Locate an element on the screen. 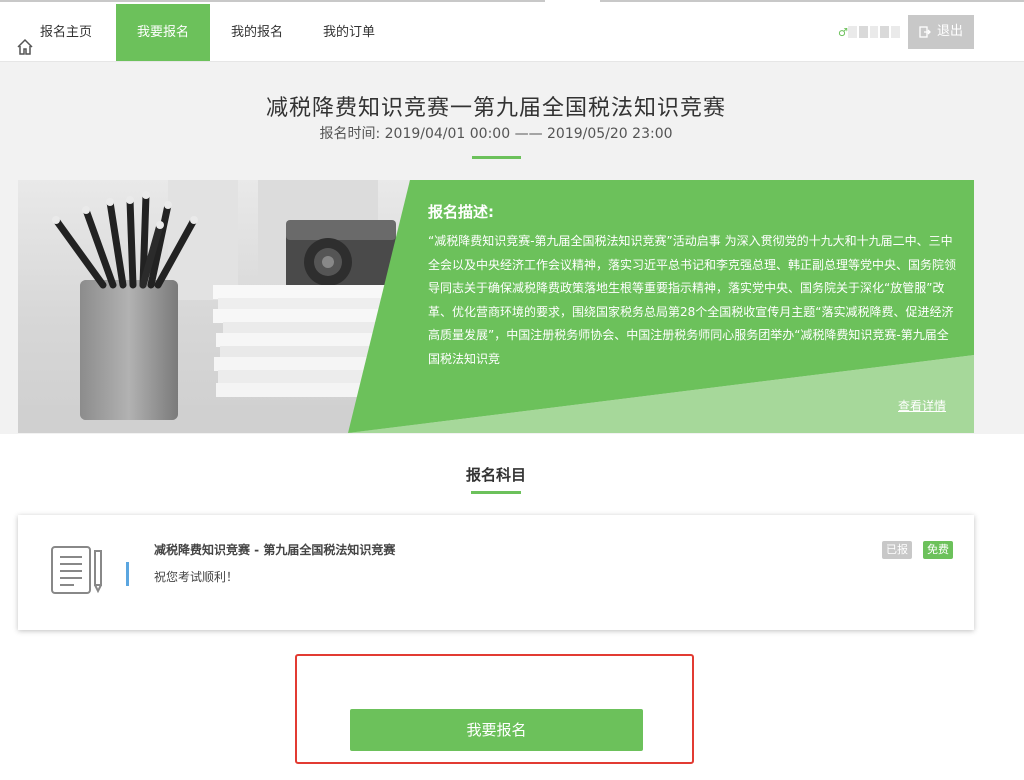 This screenshot has height=780, width=1024. registered-badge: 已报 is located at coordinates (897, 550).